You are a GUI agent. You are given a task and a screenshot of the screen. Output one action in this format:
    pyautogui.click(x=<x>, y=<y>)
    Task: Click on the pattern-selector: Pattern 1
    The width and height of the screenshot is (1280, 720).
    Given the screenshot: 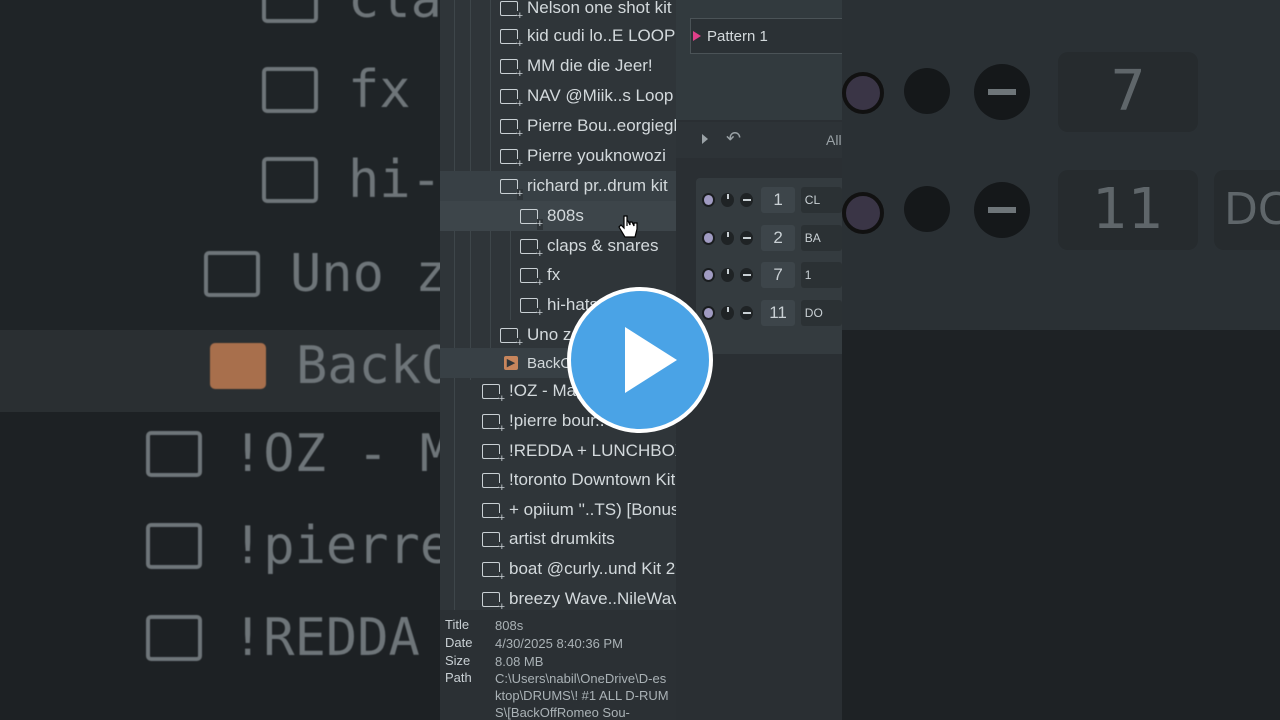 What is the action you would take?
    pyautogui.click(x=766, y=36)
    